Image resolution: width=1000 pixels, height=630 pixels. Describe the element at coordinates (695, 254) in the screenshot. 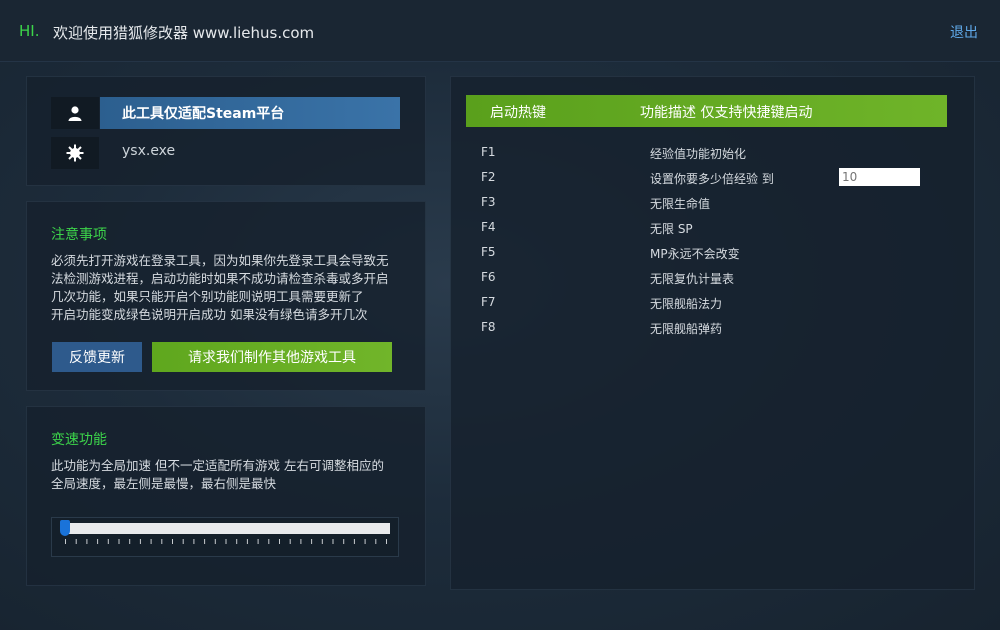

I see `hotkey-desc: MP永远不会改变` at that location.